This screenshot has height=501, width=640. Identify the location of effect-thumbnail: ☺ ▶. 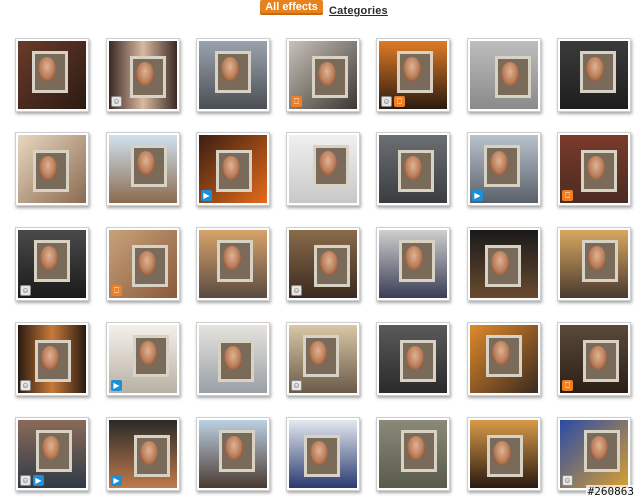
(52, 454).